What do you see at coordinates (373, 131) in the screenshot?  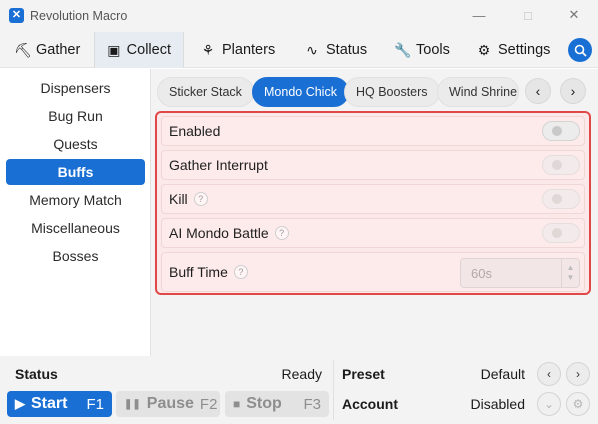 I see `enabled-row: Enabled` at bounding box center [373, 131].